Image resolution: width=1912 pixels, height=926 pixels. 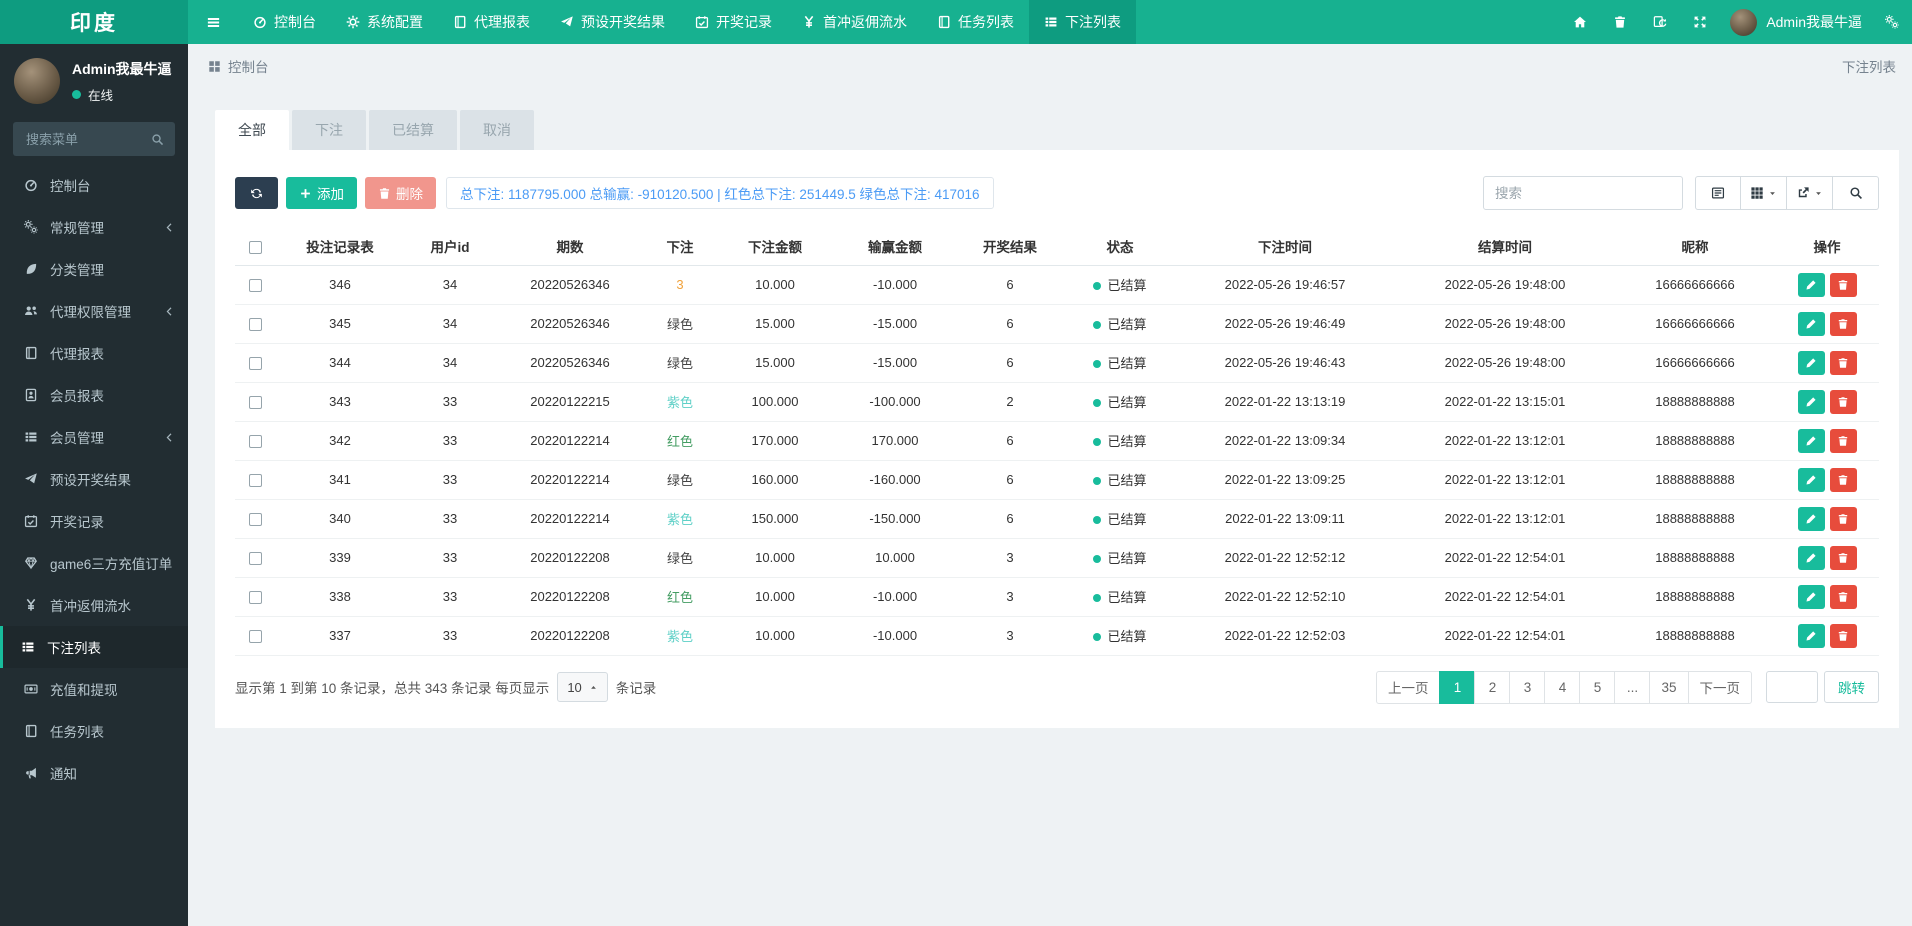 I want to click on settings-button, so click(x=1892, y=22).